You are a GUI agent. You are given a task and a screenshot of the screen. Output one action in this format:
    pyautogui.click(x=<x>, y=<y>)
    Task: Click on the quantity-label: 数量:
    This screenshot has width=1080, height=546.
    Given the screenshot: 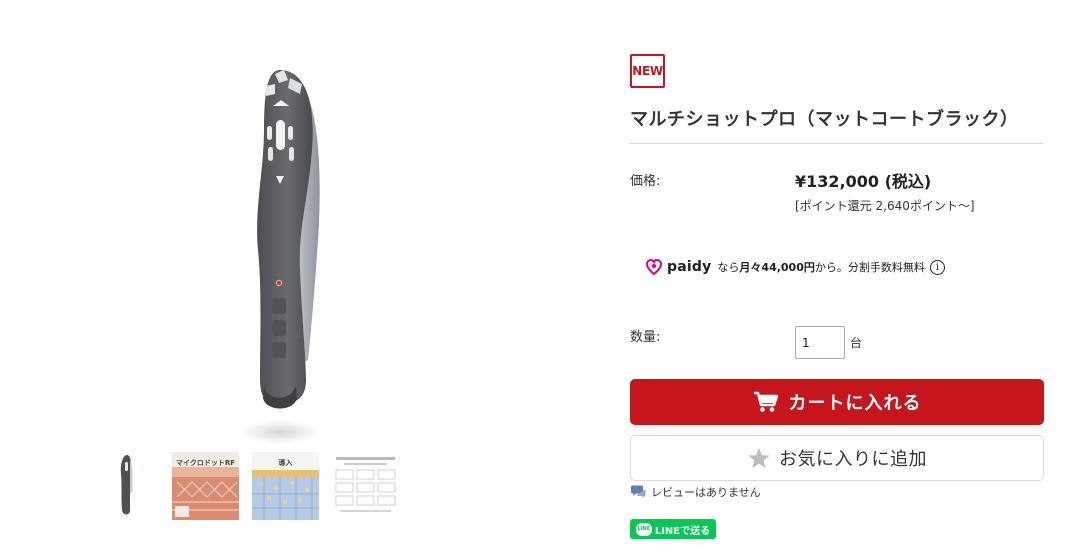 What is the action you would take?
    pyautogui.click(x=645, y=337)
    